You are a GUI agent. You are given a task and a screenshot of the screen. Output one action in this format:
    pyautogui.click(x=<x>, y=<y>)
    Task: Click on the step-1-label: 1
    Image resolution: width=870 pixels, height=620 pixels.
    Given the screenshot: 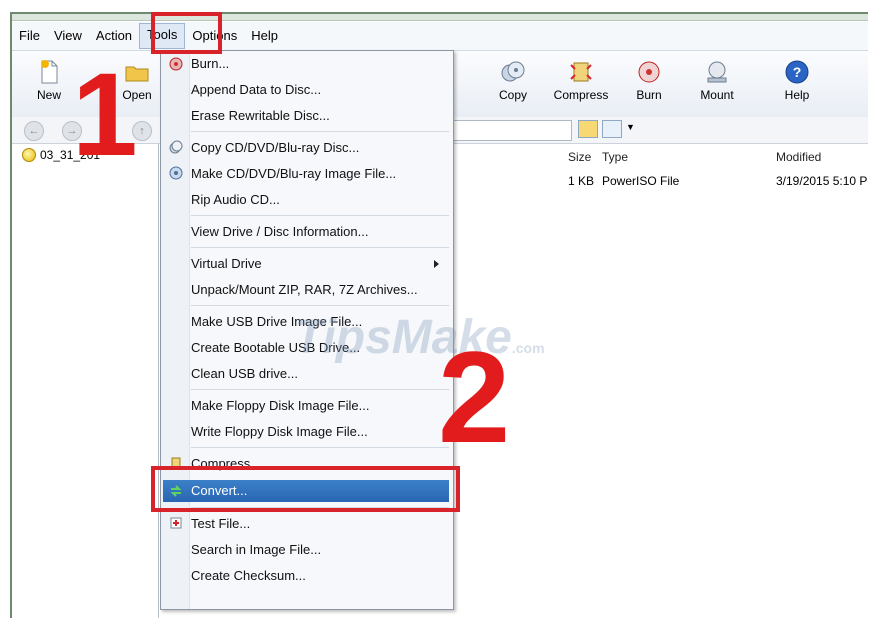 What is the action you would take?
    pyautogui.click(x=105, y=115)
    